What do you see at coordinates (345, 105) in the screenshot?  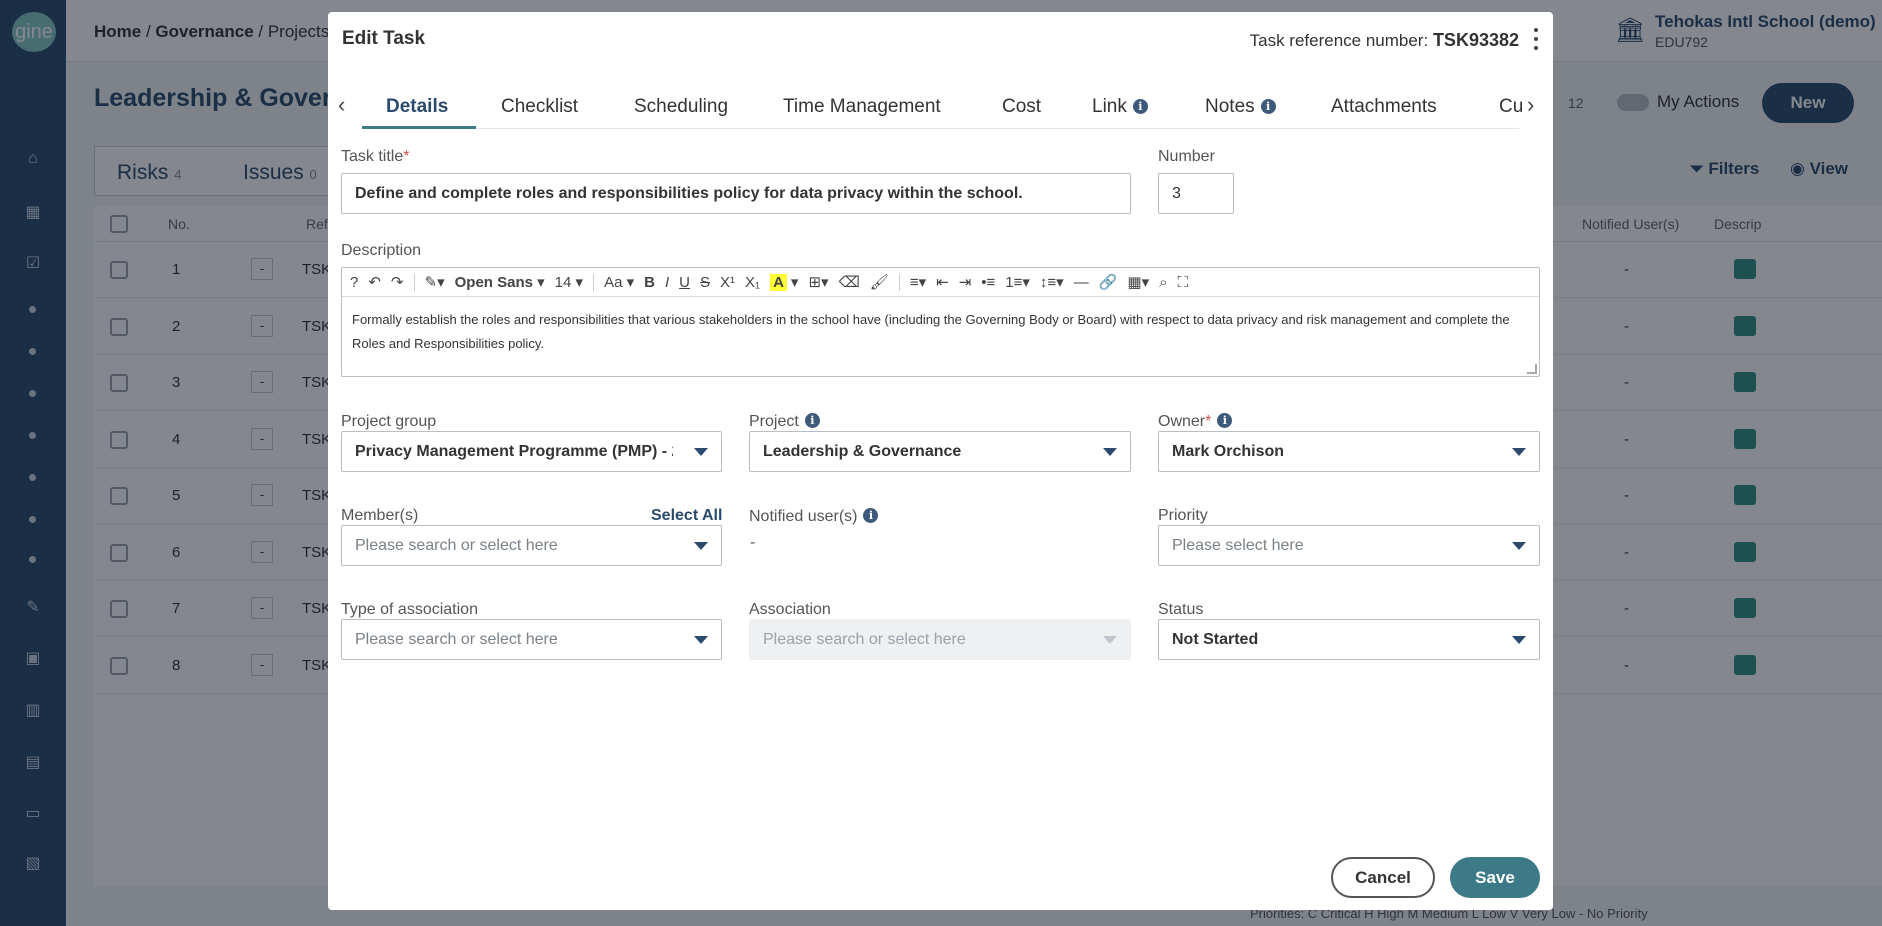 I see `tabs-scroll-left-icon: ‹` at bounding box center [345, 105].